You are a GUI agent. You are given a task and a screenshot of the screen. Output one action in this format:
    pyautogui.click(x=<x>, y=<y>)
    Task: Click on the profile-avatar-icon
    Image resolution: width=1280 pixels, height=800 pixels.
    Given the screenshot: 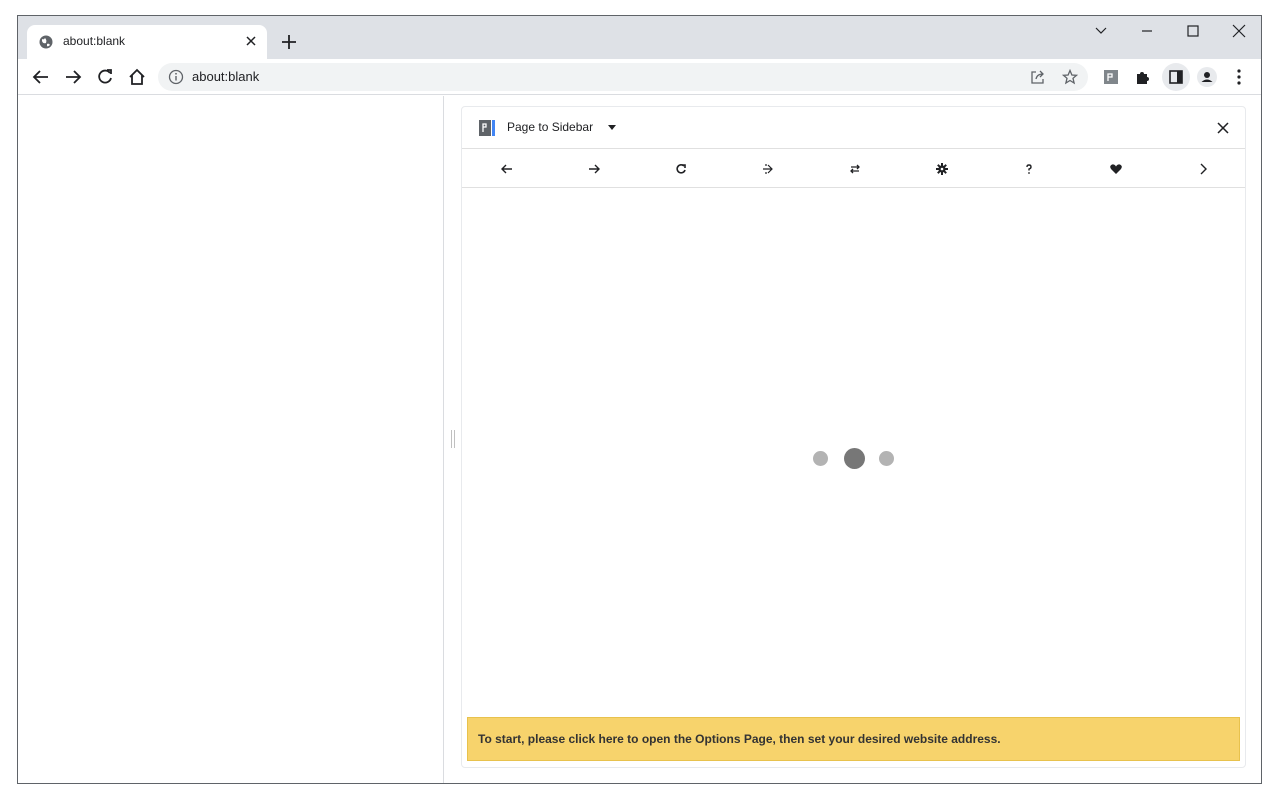 What is the action you would take?
    pyautogui.click(x=1207, y=77)
    